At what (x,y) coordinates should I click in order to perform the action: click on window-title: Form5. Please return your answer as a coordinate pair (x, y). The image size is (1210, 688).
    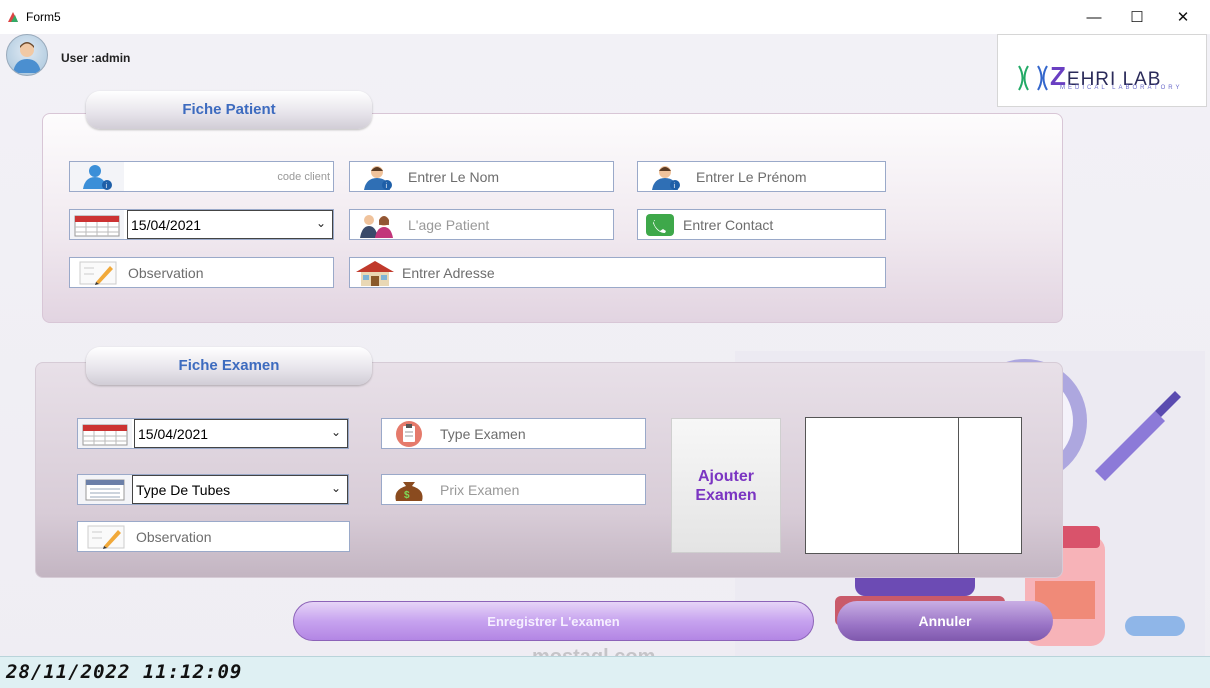
    Looking at the image, I should click on (43, 17).